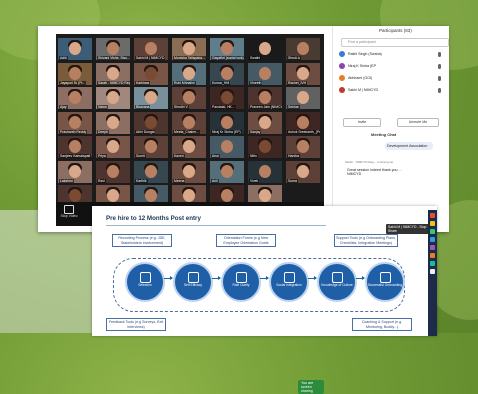  I want to click on participant-video-tile: Shruthi V, so click(189, 98).